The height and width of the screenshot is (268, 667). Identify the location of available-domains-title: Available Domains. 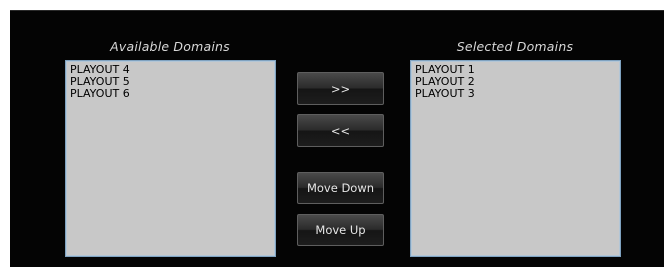
(170, 46).